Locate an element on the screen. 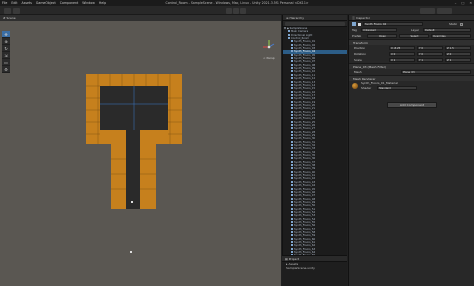  layer-dropdown: Default is located at coordinates (447, 30).